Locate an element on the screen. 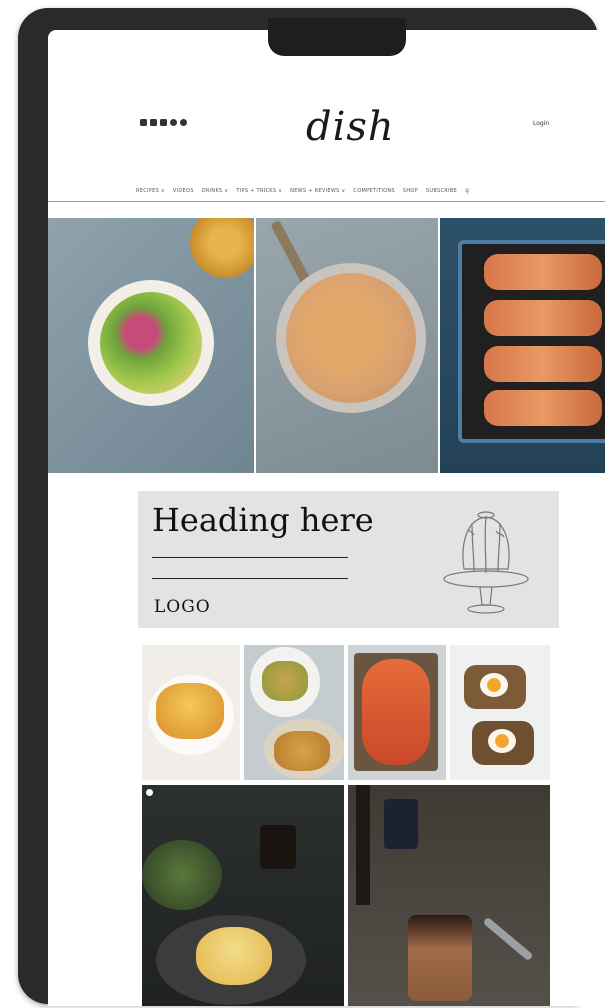  spoon is located at coordinates (508, 939).